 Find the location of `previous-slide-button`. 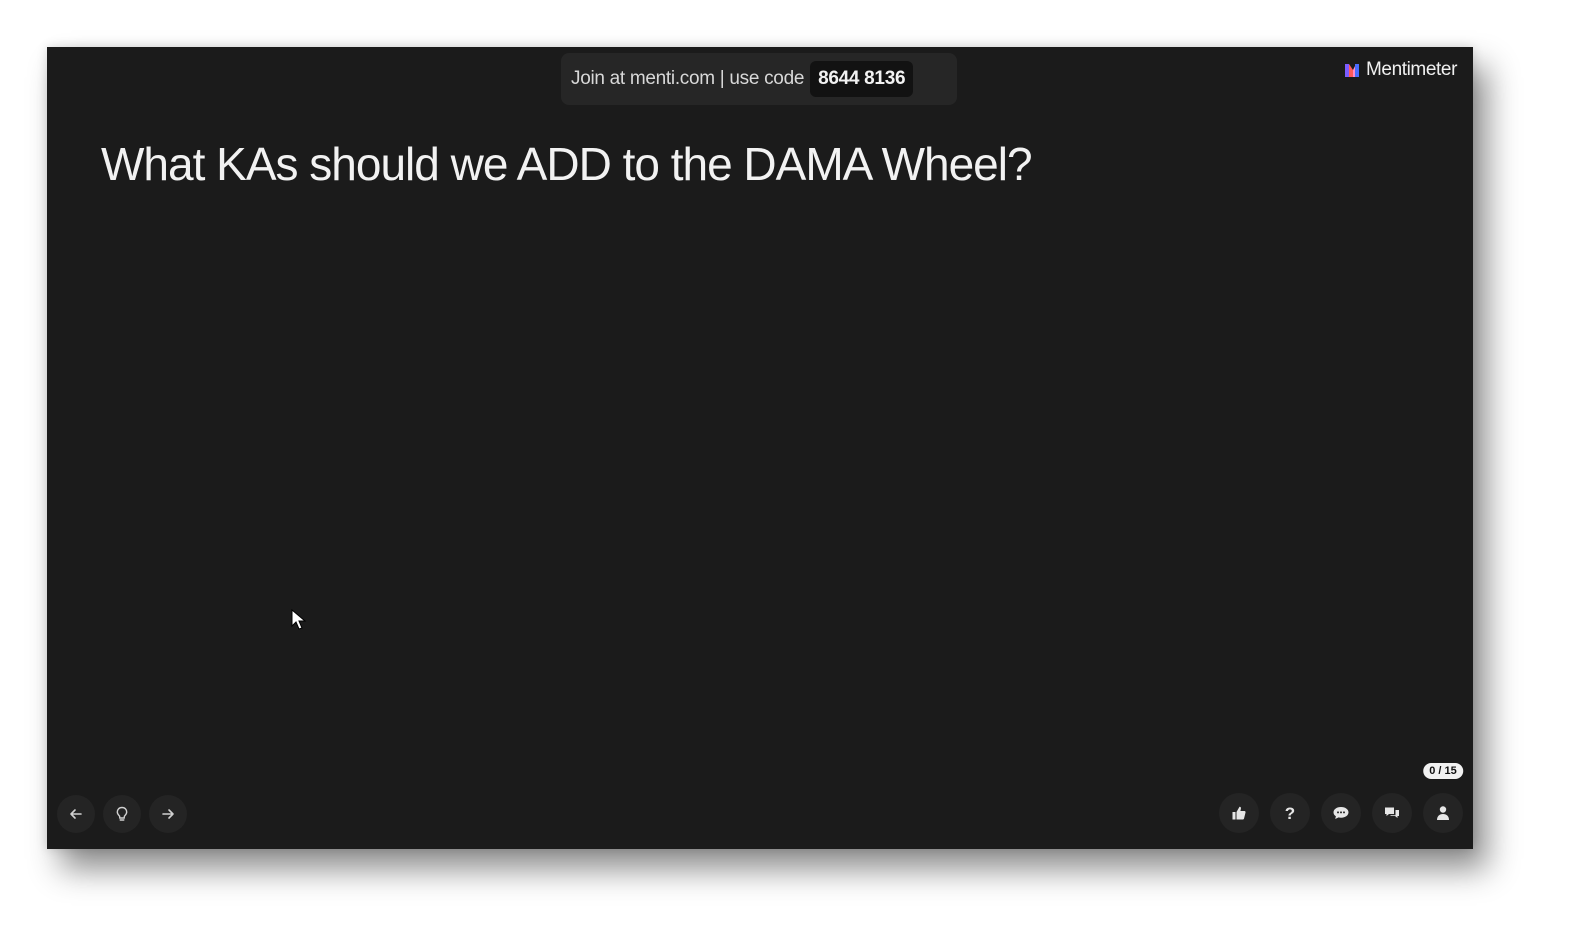

previous-slide-button is located at coordinates (76, 814).